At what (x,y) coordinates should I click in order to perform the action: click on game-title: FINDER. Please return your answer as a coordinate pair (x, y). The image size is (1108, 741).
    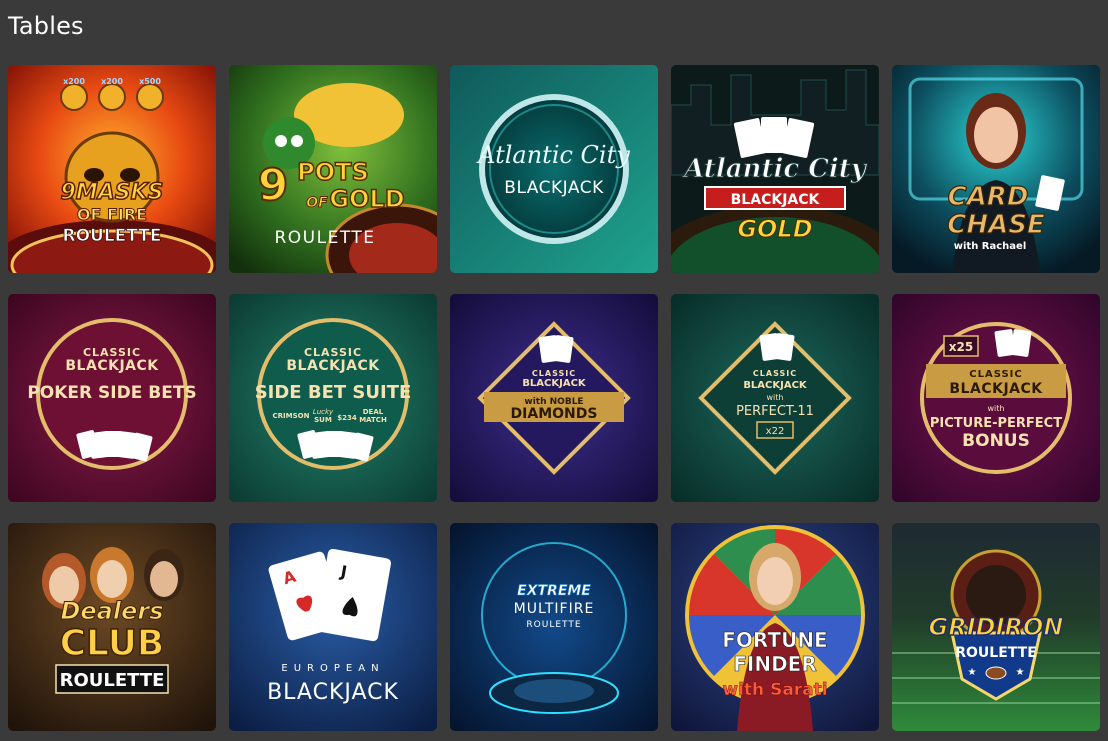
    Looking at the image, I should click on (775, 664).